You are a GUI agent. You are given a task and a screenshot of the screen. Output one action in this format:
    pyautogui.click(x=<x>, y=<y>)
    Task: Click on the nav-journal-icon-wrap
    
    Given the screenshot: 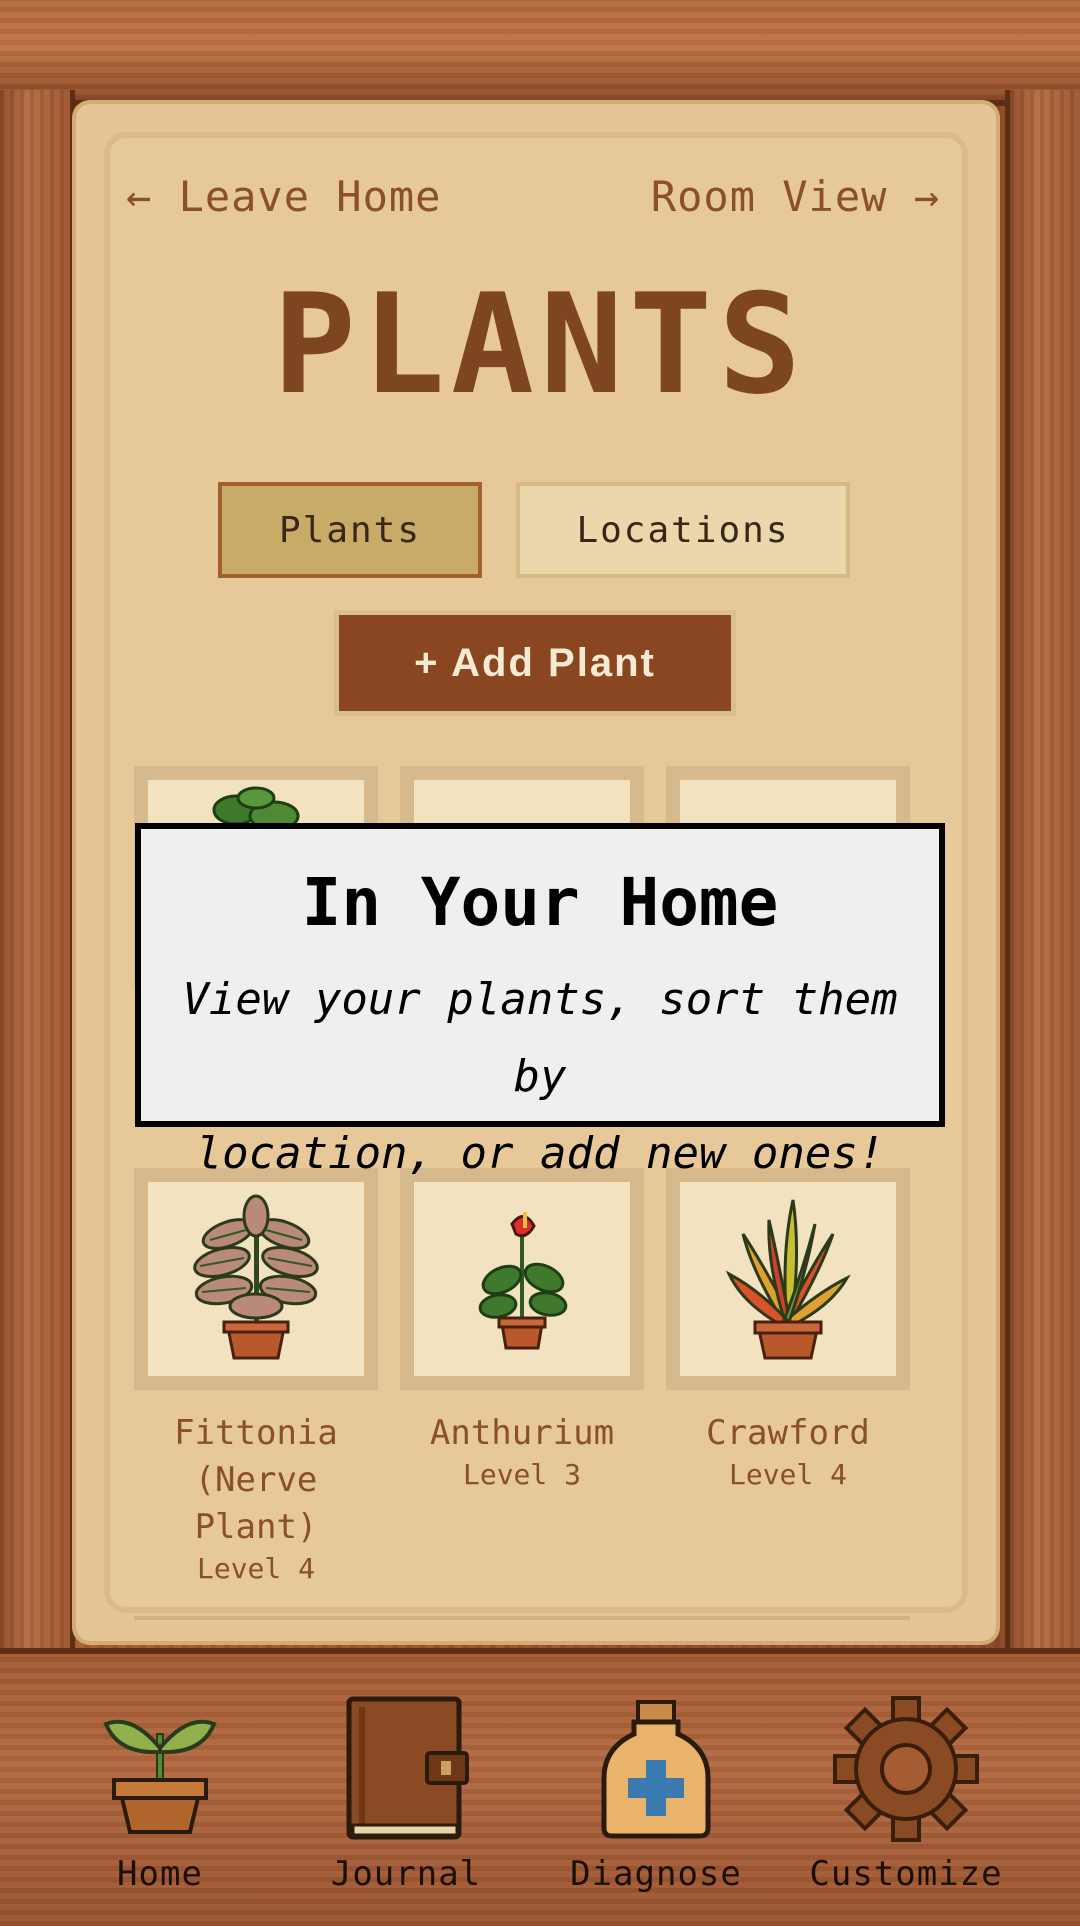 What is the action you would take?
    pyautogui.click(x=406, y=1769)
    